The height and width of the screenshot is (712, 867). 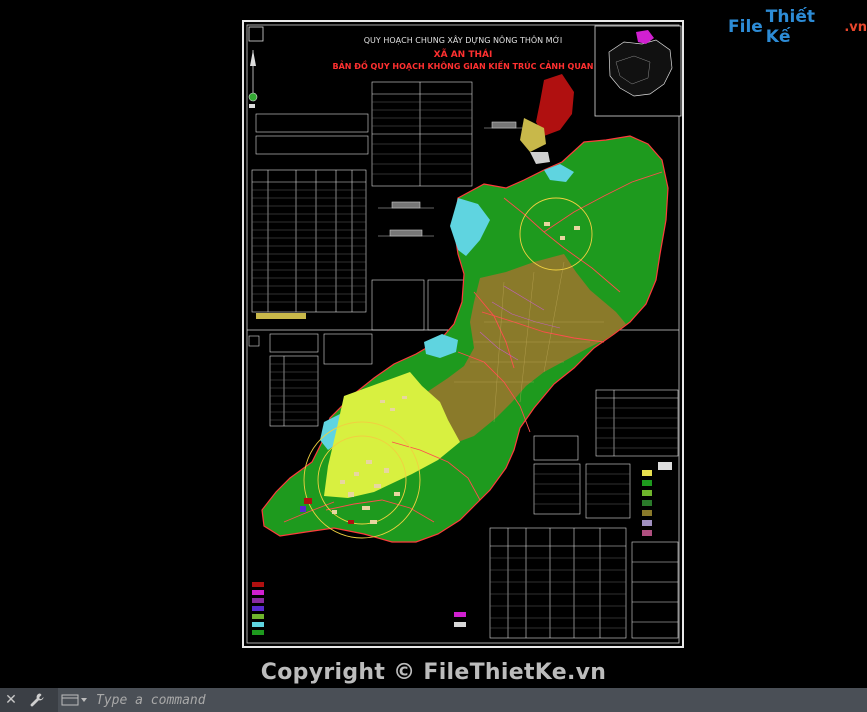 What do you see at coordinates (254, 341) in the screenshot?
I see `frame-mark-left` at bounding box center [254, 341].